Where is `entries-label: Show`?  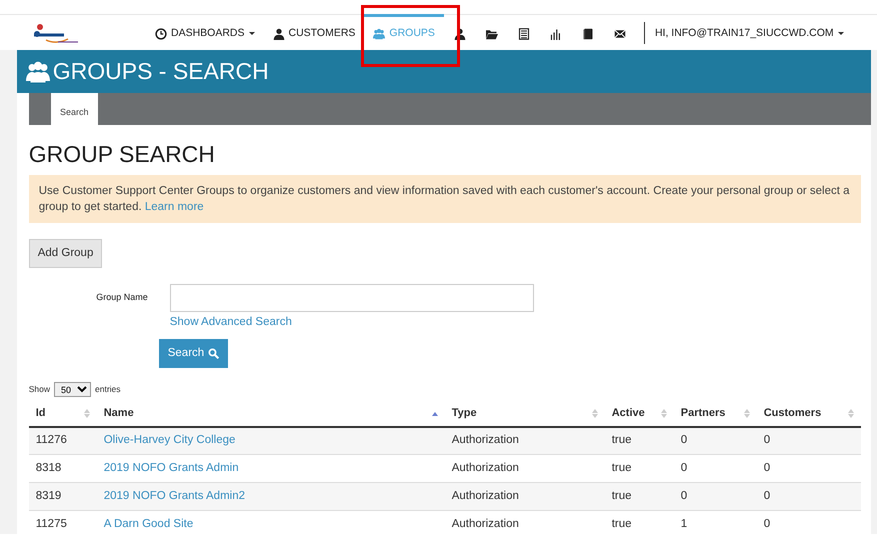 entries-label: Show is located at coordinates (39, 389).